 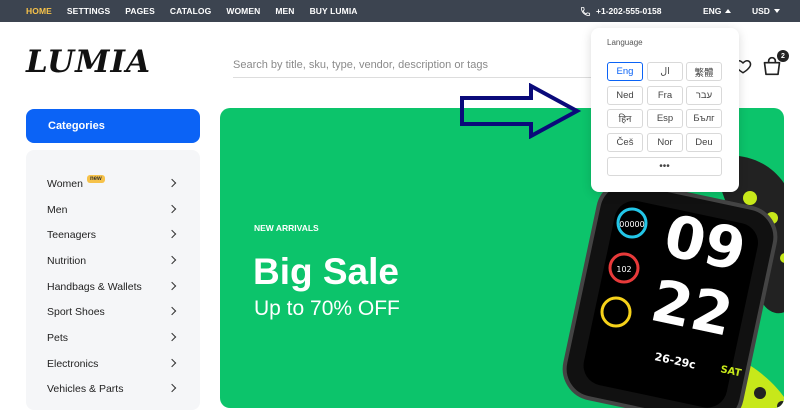 I want to click on nav-catalog: CATALOG, so click(x=190, y=11).